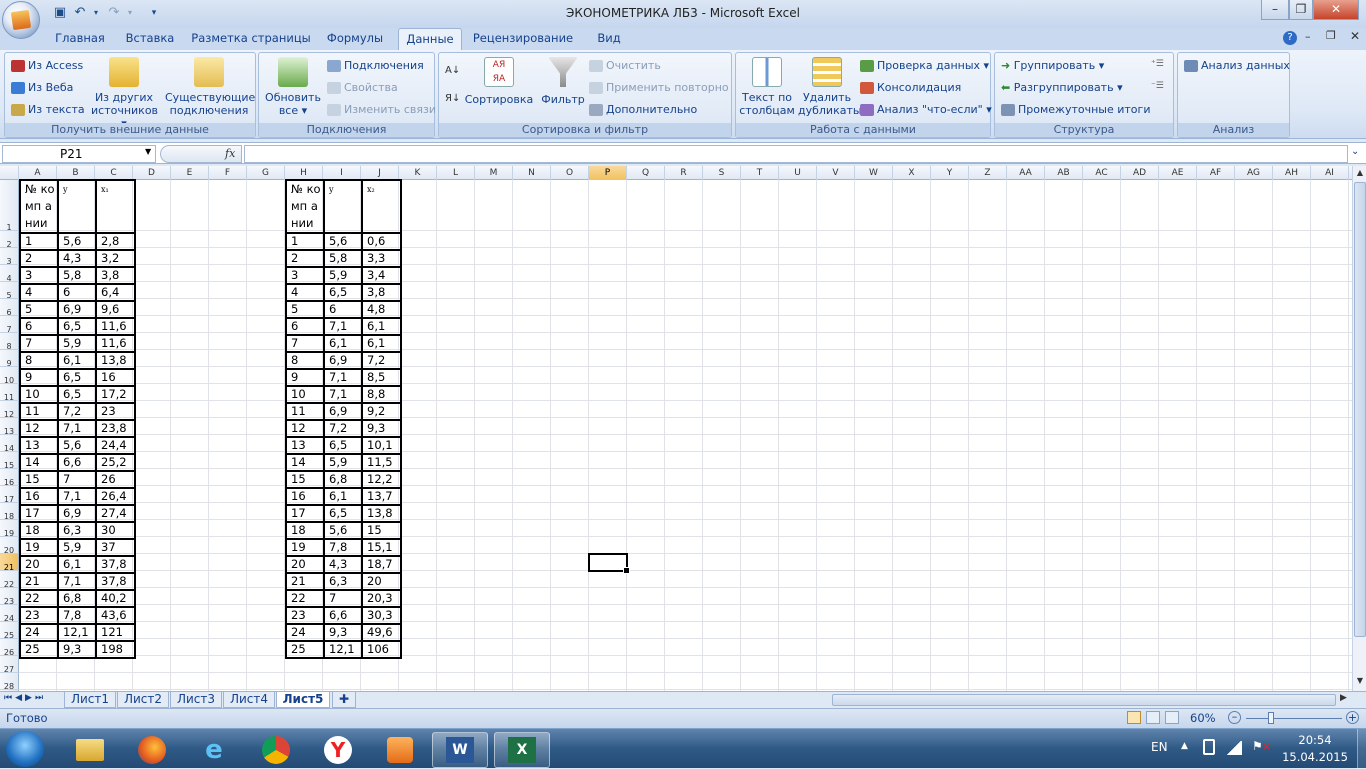 The height and width of the screenshot is (769, 1366). Describe the element at coordinates (9, 512) in the screenshot. I see `row-header: 18` at that location.